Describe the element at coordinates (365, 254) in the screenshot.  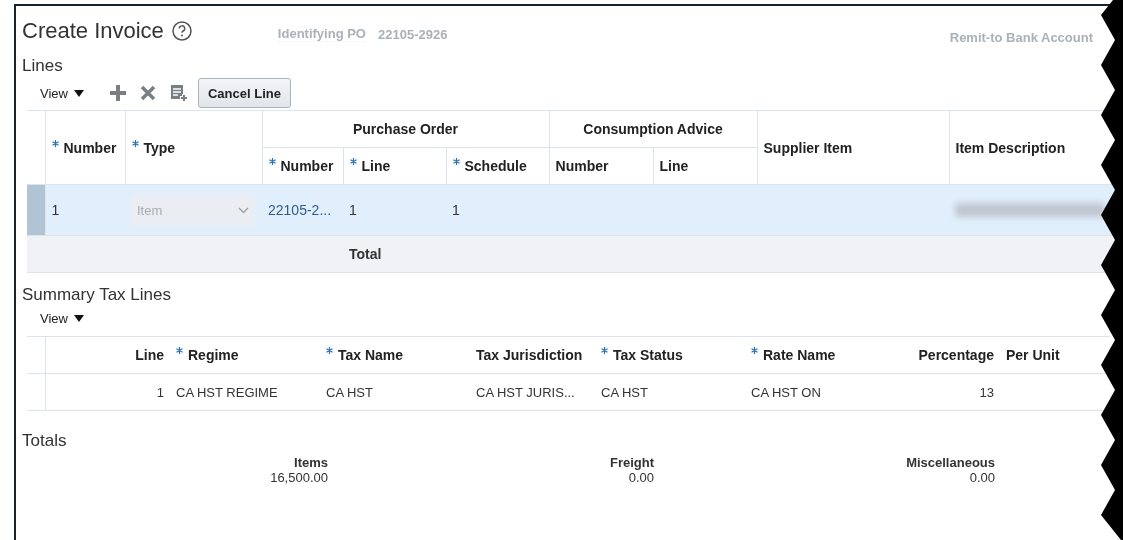
I see `total-label: Total` at that location.